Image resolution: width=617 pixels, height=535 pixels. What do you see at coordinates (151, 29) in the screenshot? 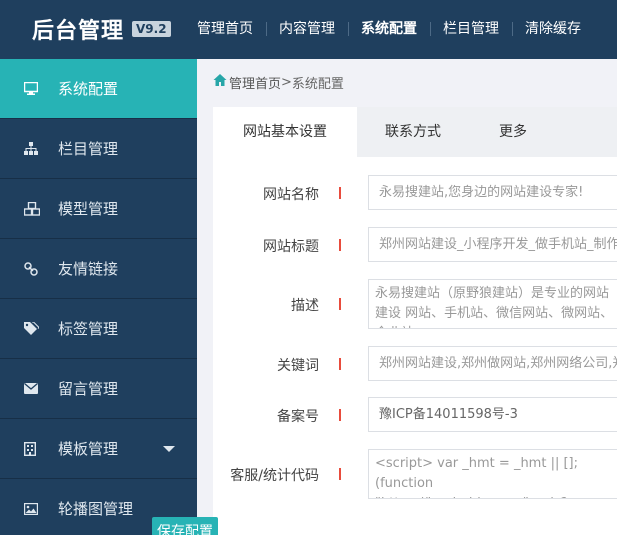
I see `version-badge: V9.2` at bounding box center [151, 29].